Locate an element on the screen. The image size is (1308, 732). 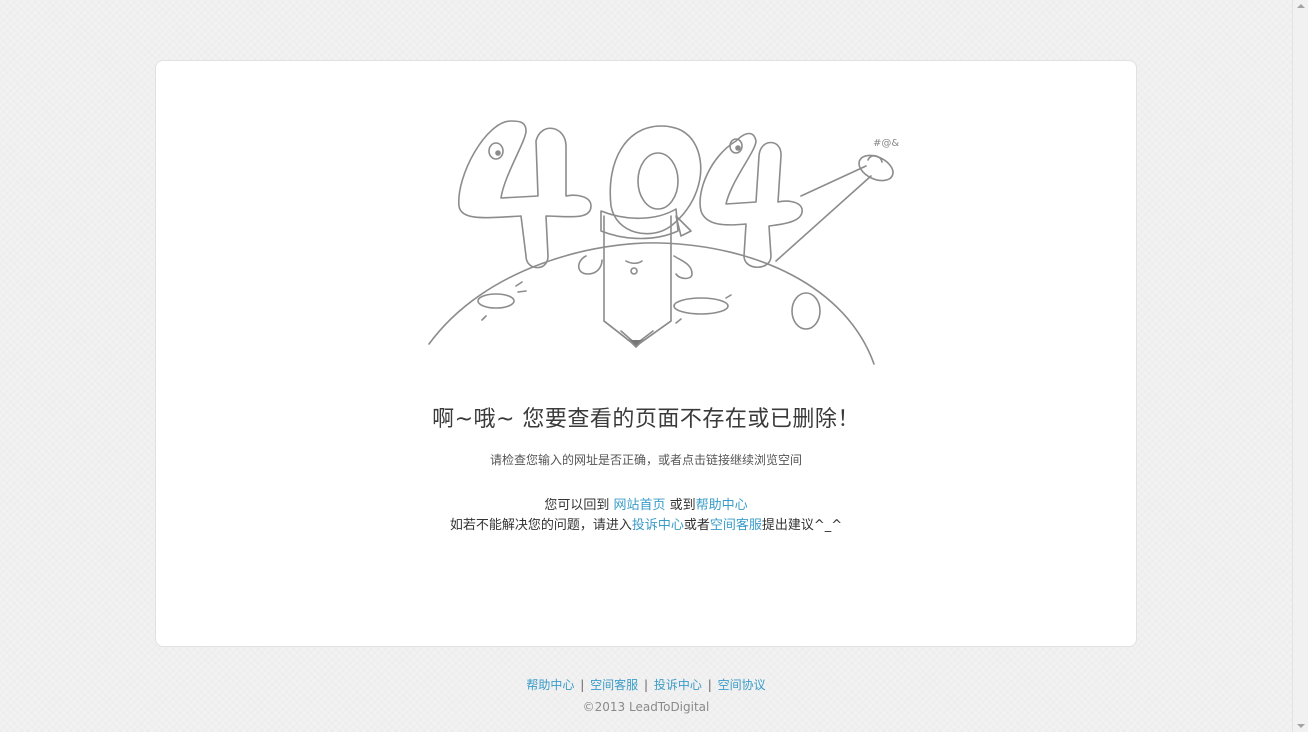
digit-four-left is located at coordinates (525, 194).